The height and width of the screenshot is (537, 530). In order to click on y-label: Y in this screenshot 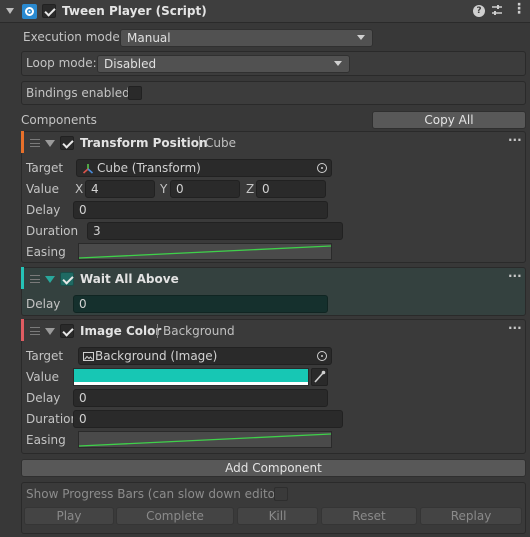, I will do `click(164, 189)`.